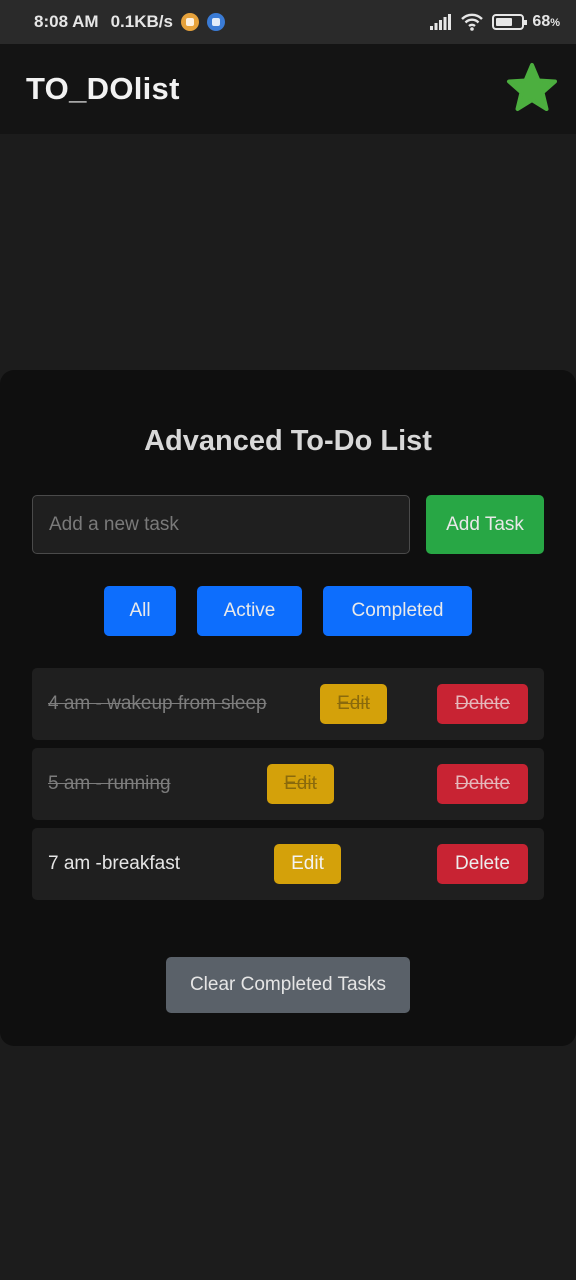 The height and width of the screenshot is (1280, 576). I want to click on task-text: 5 am - running, so click(109, 783).